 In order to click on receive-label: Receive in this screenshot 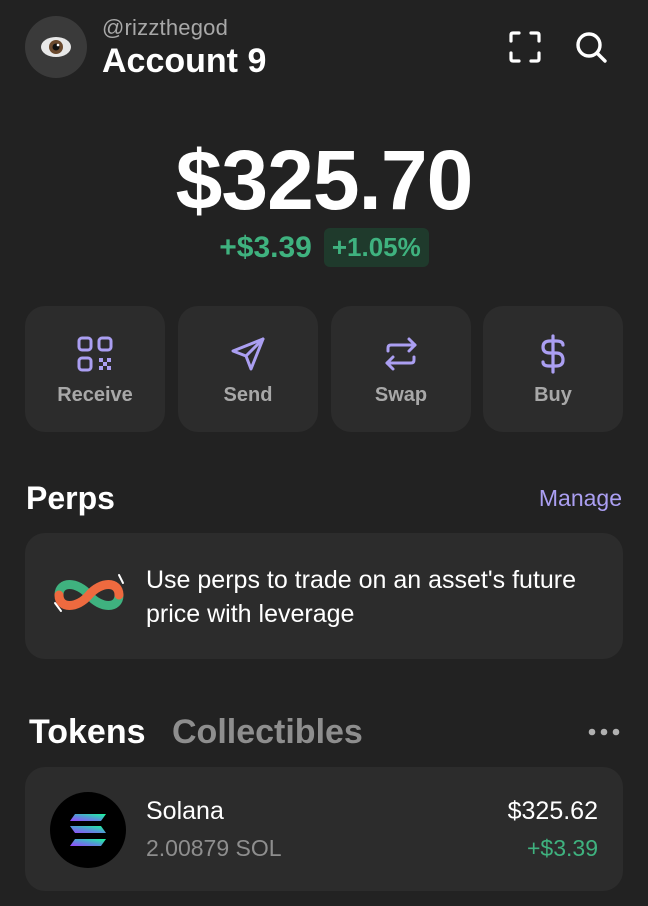, I will do `click(95, 395)`.